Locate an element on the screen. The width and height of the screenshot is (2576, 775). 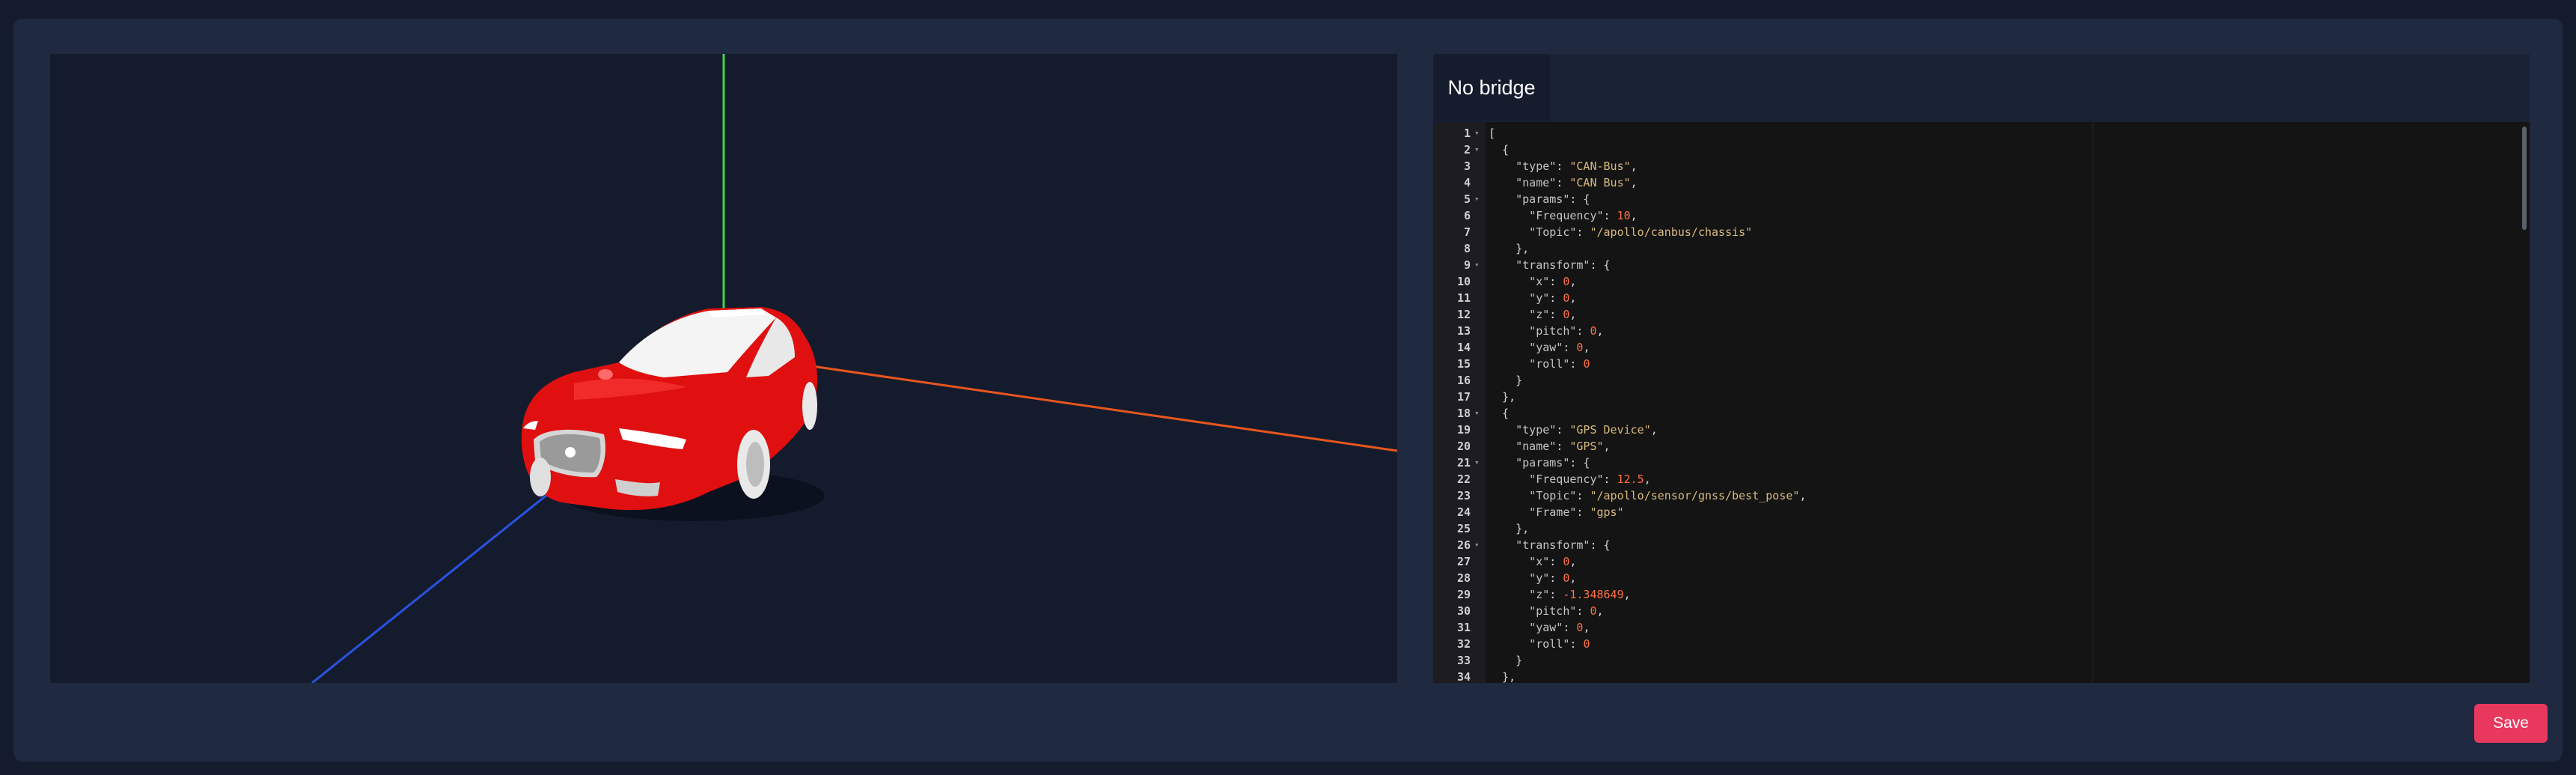
code-line: 10 "x": 0, is located at coordinates (1981, 281).